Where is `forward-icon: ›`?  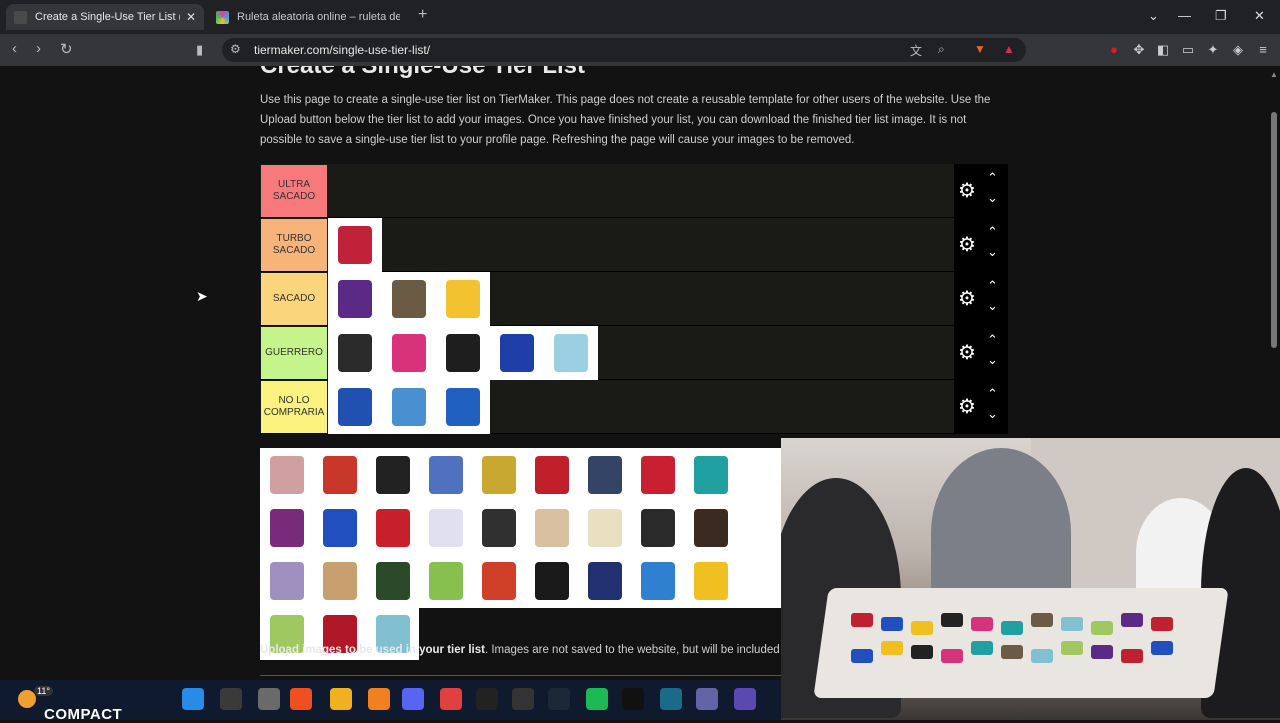 forward-icon: › is located at coordinates (38, 48).